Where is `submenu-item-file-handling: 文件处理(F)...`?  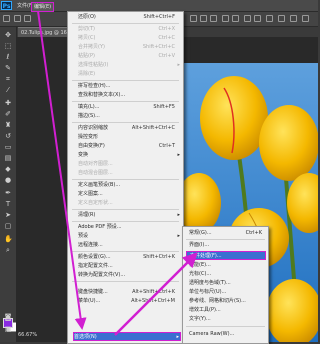 submenu-item-file-handling: 文件处理(F)... is located at coordinates (226, 255).